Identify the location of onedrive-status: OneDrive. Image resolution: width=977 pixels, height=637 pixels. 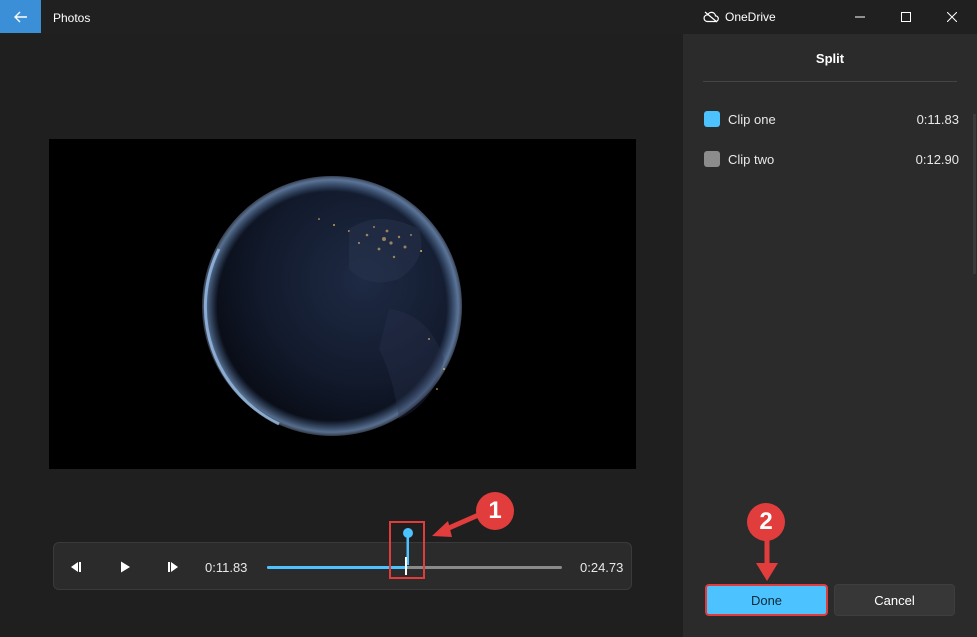
(739, 17).